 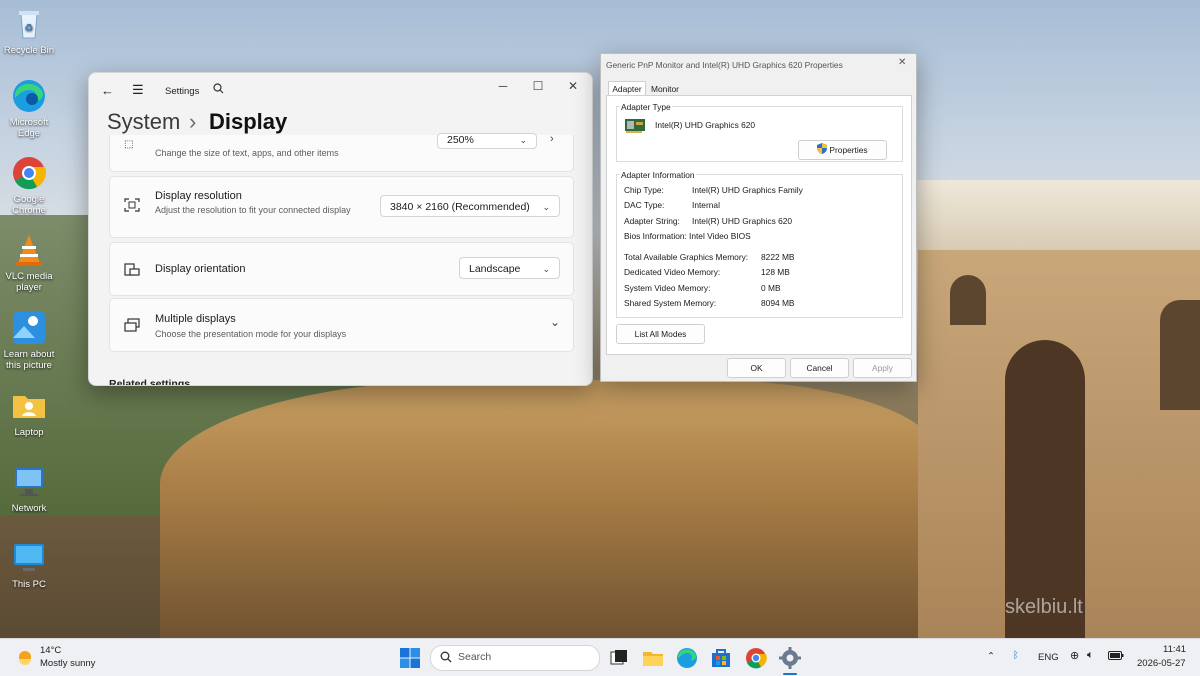 I want to click on memory-label: Dedicated Video Memory:, so click(x=672, y=272).